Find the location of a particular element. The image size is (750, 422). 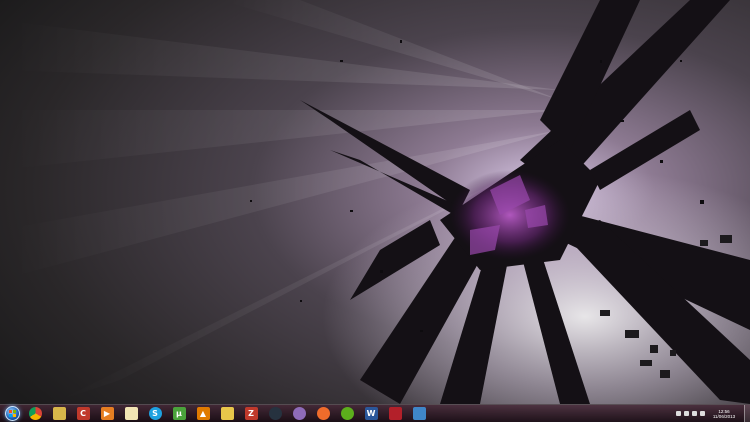

taskbar-pin-ccleaner: C is located at coordinates (83, 413).